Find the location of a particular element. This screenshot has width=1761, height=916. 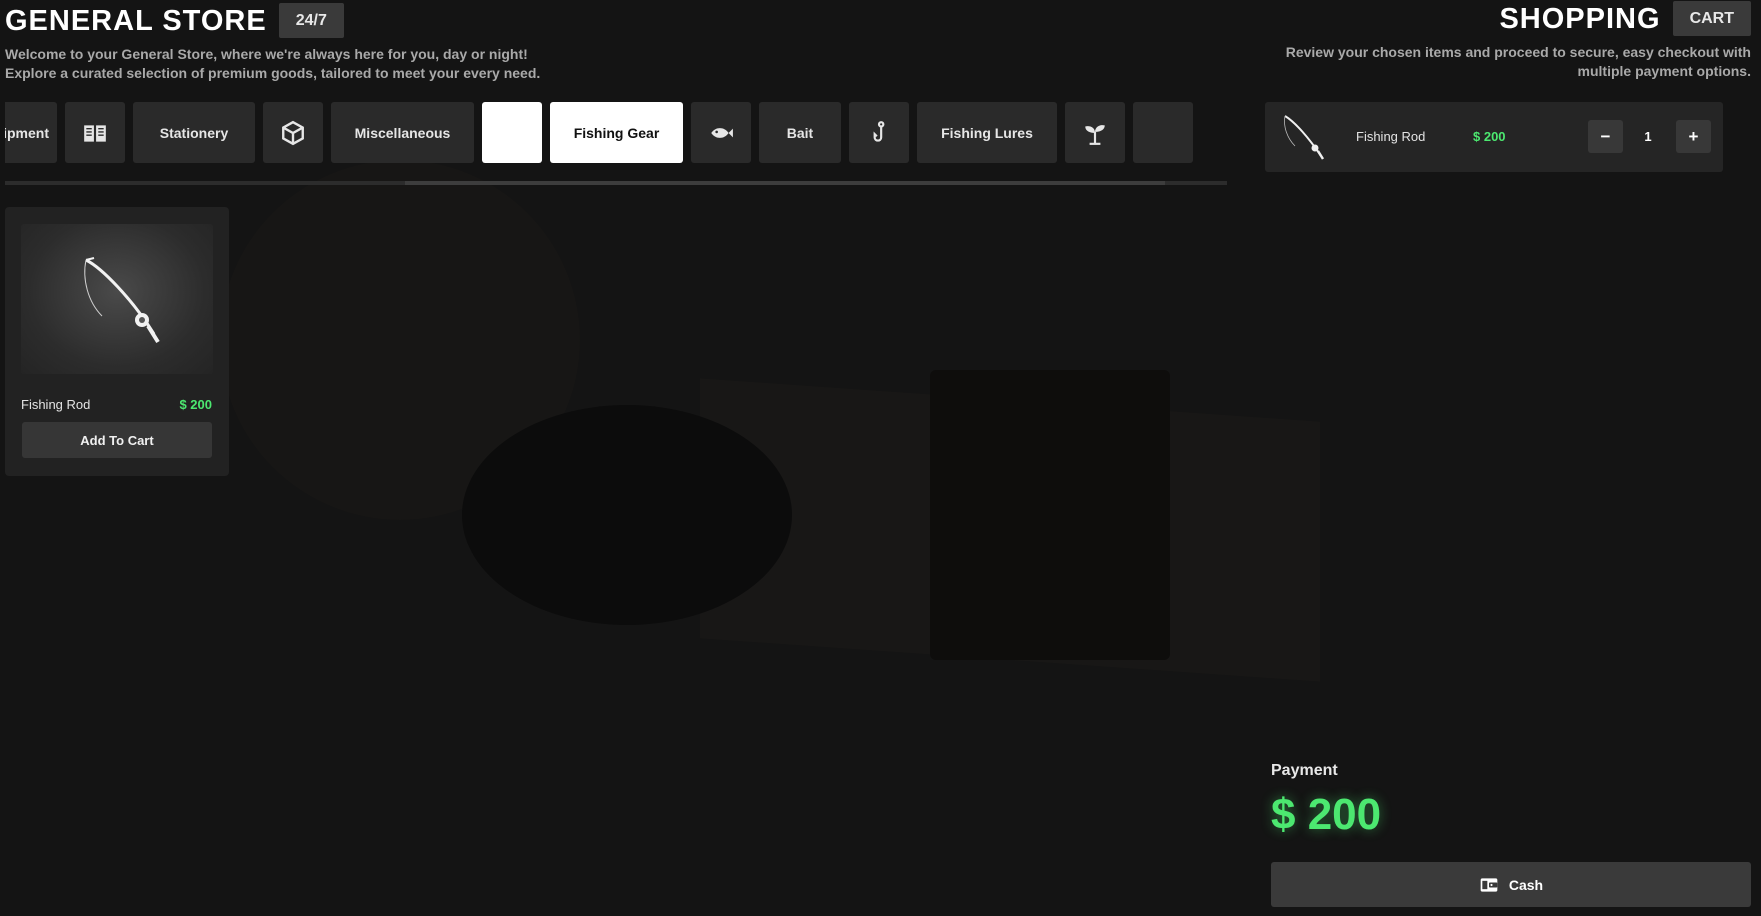

category-fishing-gear: Fishing Gear is located at coordinates (616, 132).